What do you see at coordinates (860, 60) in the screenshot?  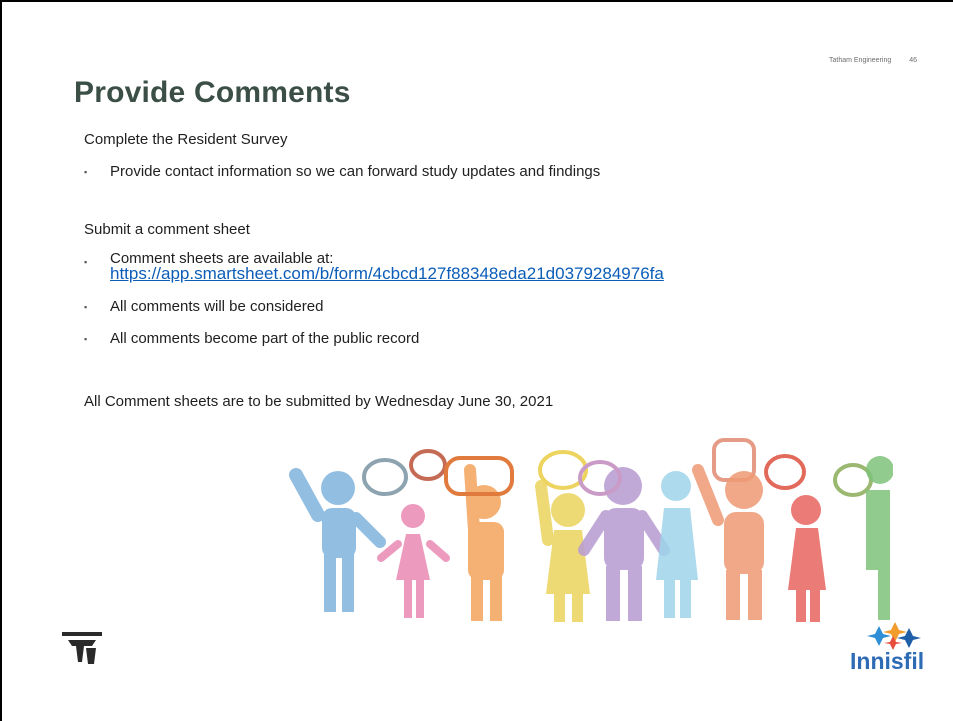 I see `company-name: Tatham Engineering` at bounding box center [860, 60].